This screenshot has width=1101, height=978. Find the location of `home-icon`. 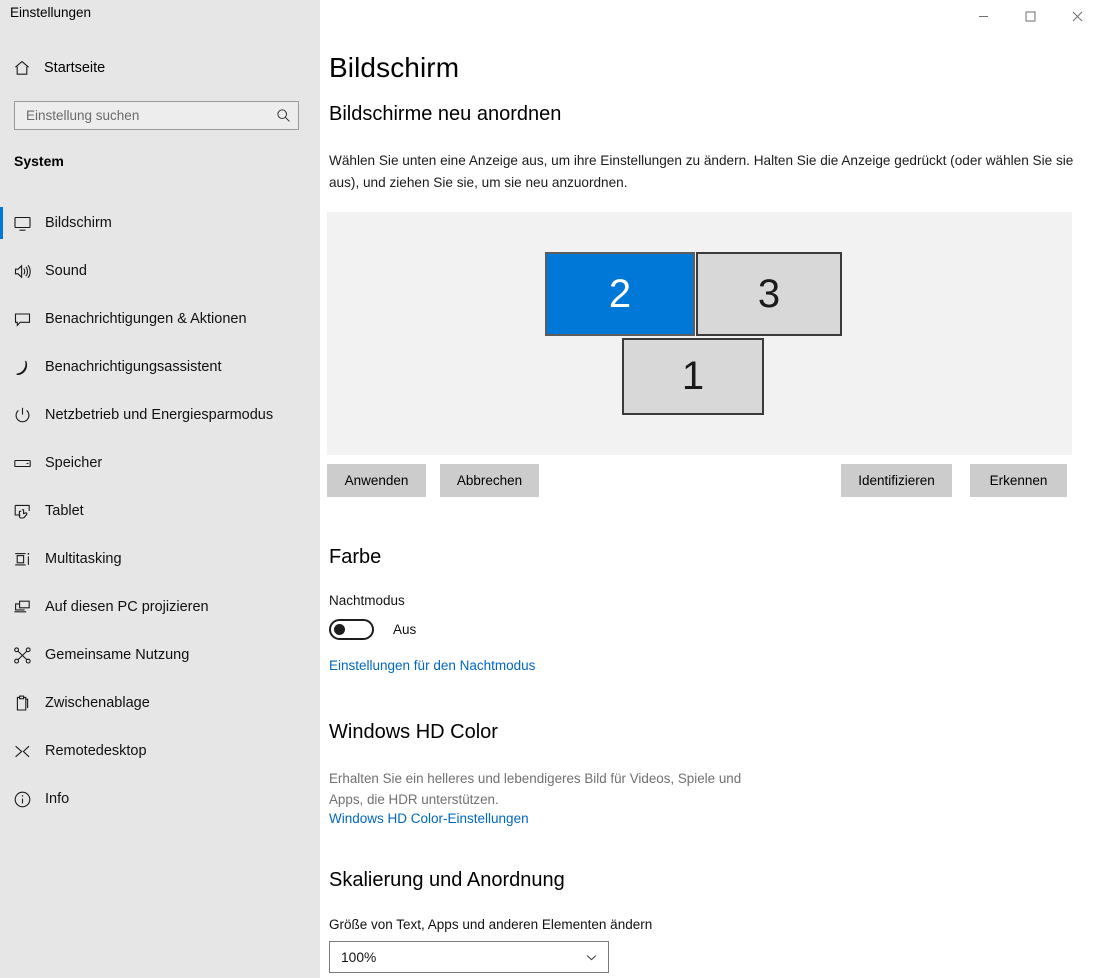

home-icon is located at coordinates (22, 68).